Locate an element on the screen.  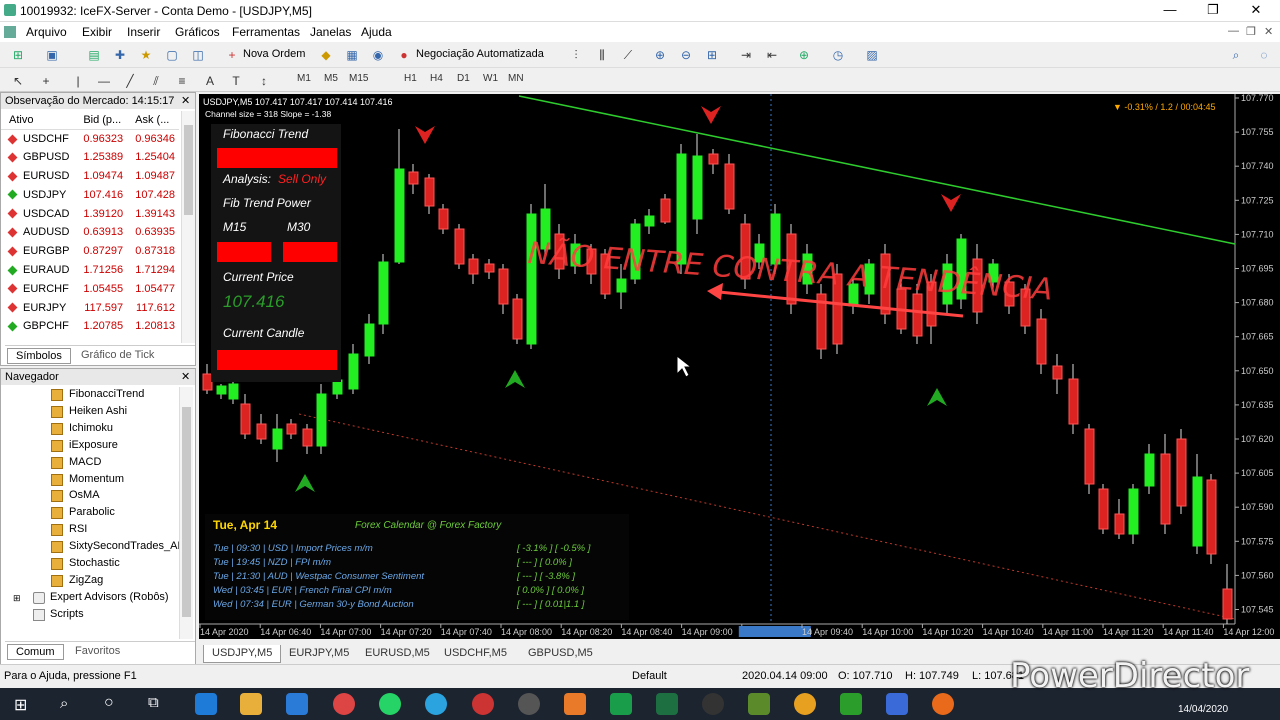
menu-inserir: Inserir is located at coordinates (143, 32).